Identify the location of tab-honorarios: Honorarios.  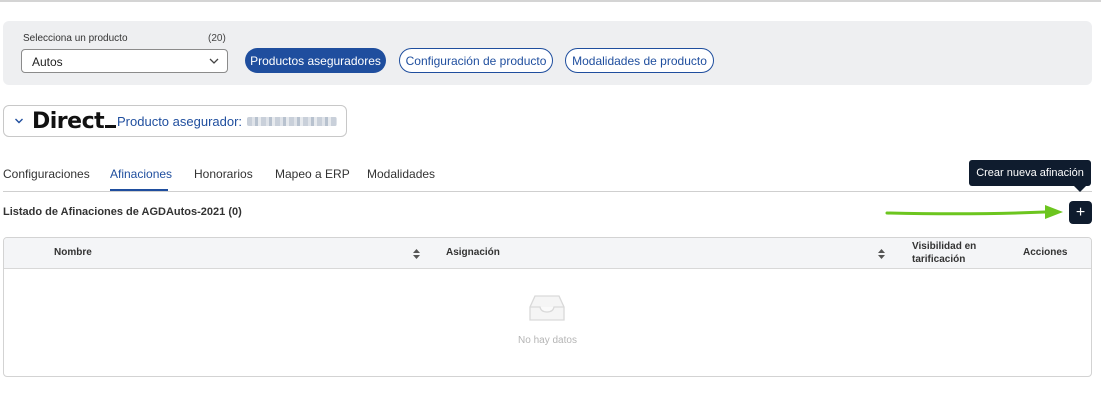
(223, 174).